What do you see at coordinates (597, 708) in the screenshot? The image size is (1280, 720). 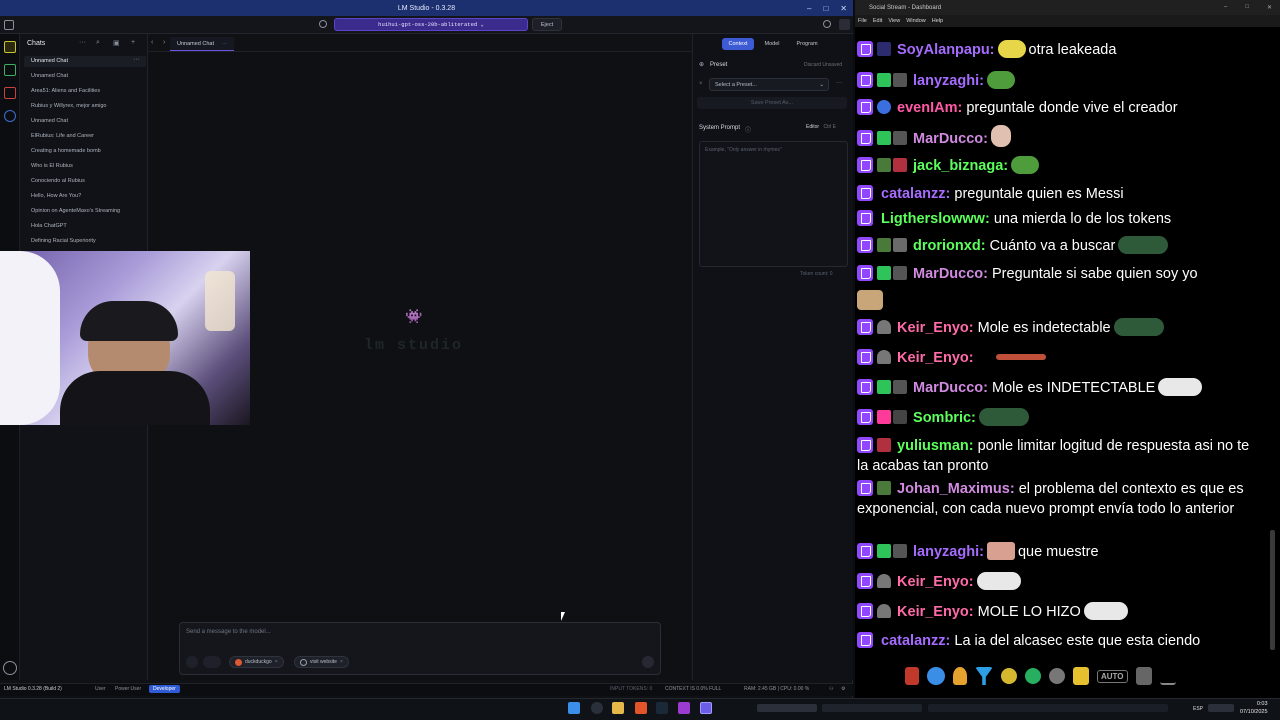 I see `taskbar-search-icon` at bounding box center [597, 708].